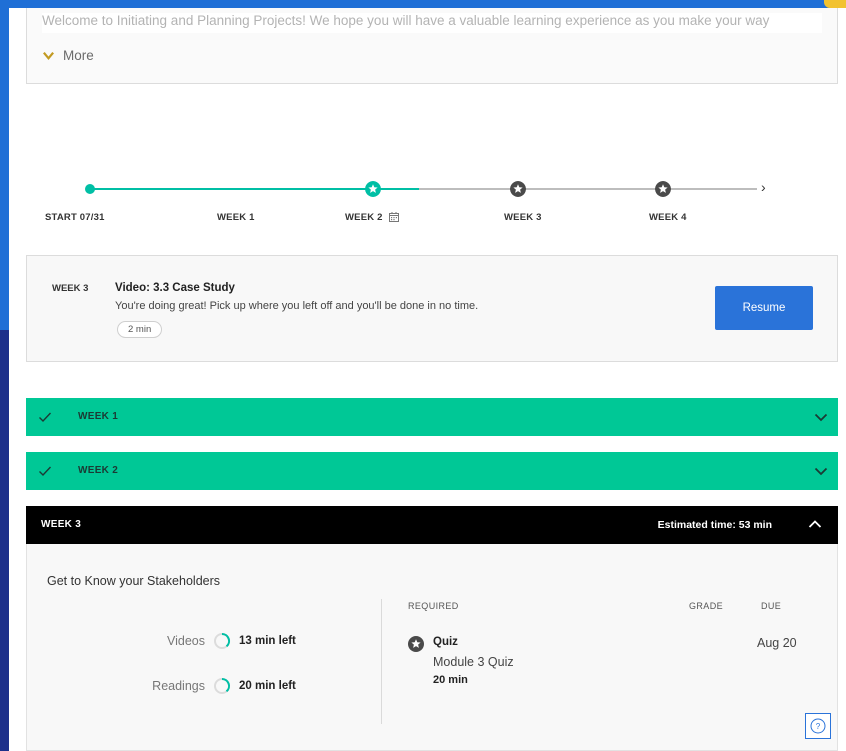 This screenshot has height=751, width=846. I want to click on help-label: ?, so click(818, 726).